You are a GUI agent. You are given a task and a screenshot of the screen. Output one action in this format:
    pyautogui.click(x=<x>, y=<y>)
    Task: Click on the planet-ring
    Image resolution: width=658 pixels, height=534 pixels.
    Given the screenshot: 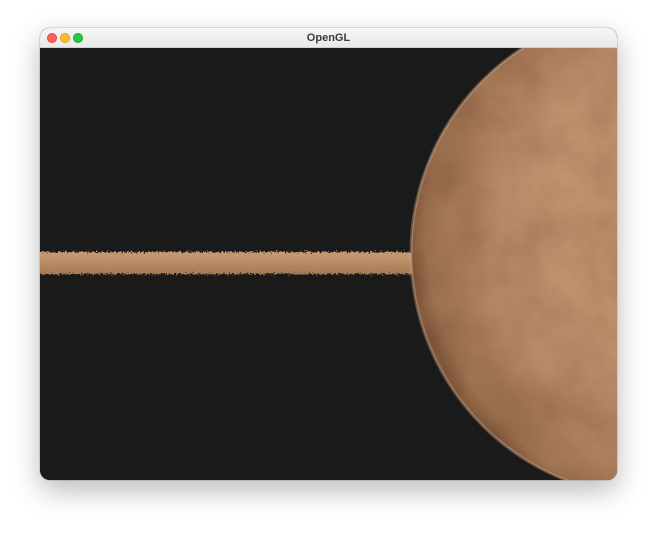 What is the action you would take?
    pyautogui.click(x=234, y=263)
    